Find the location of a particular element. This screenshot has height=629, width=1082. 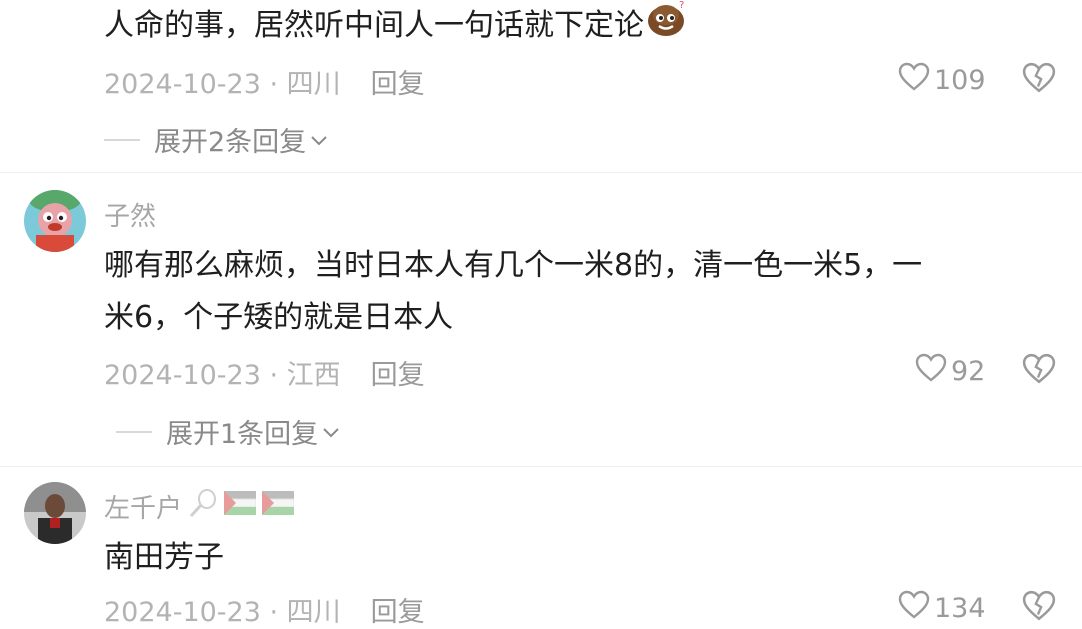

comment-text: 人命的事，居然听中间人一句话就下定论 ? is located at coordinates (397, 27).